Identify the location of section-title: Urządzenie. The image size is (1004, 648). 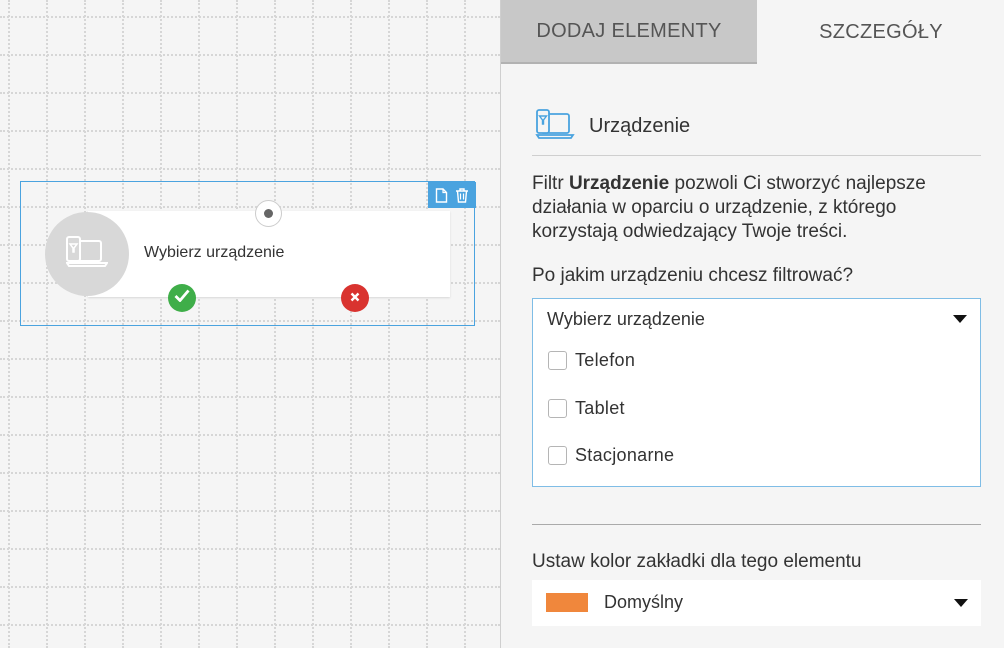
(640, 126).